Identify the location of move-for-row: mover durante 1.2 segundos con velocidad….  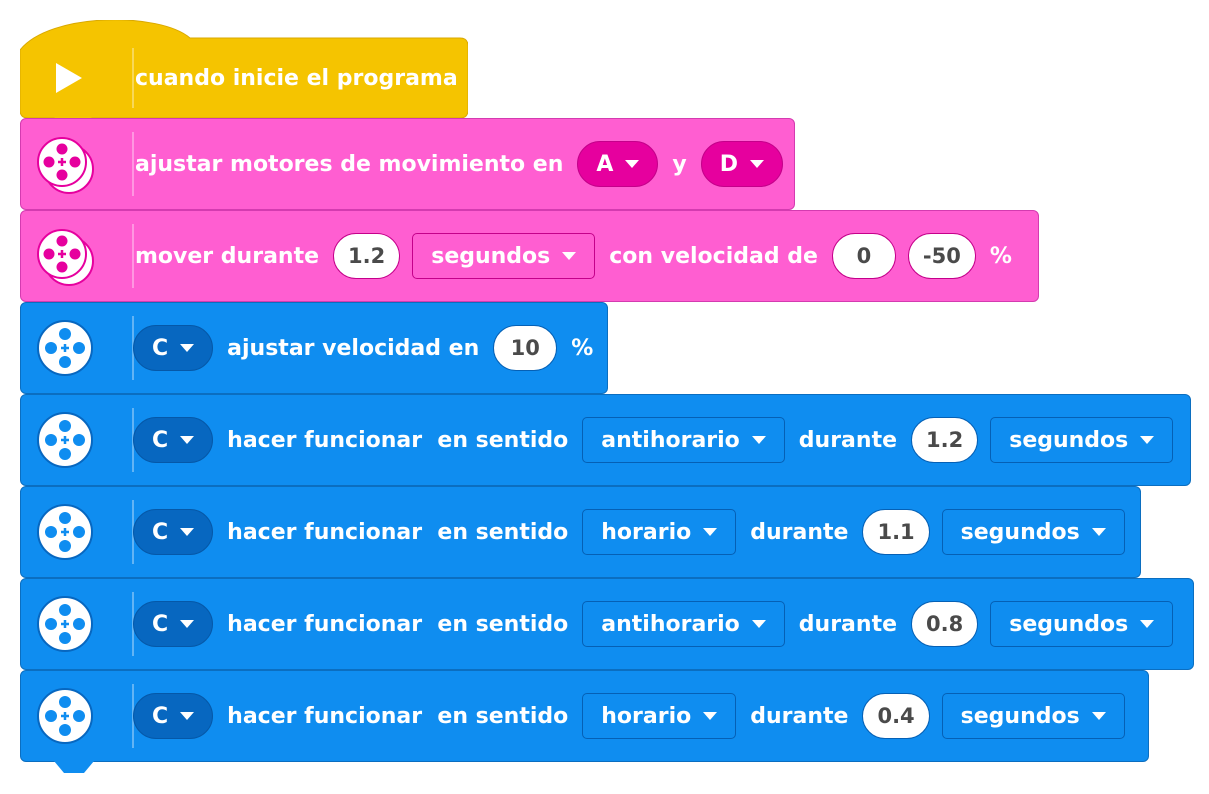
(573, 256).